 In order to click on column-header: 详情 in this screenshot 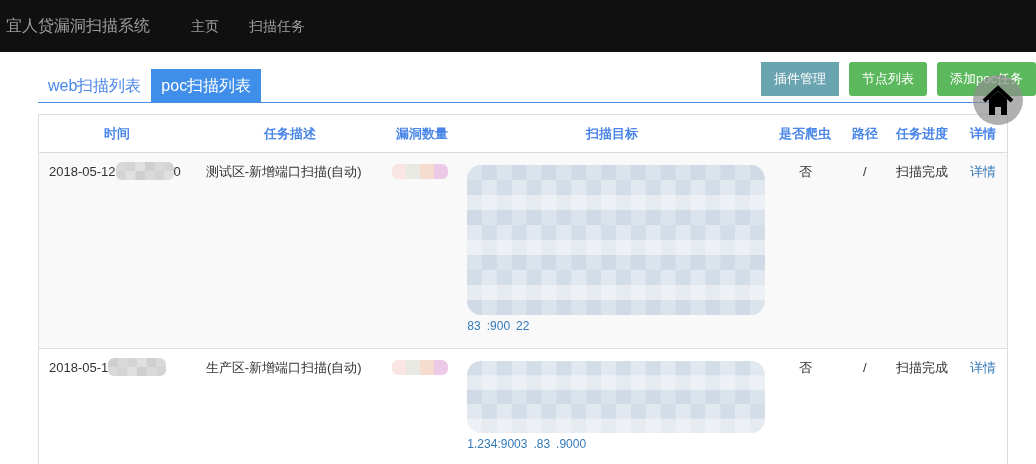, I will do `click(983, 133)`.